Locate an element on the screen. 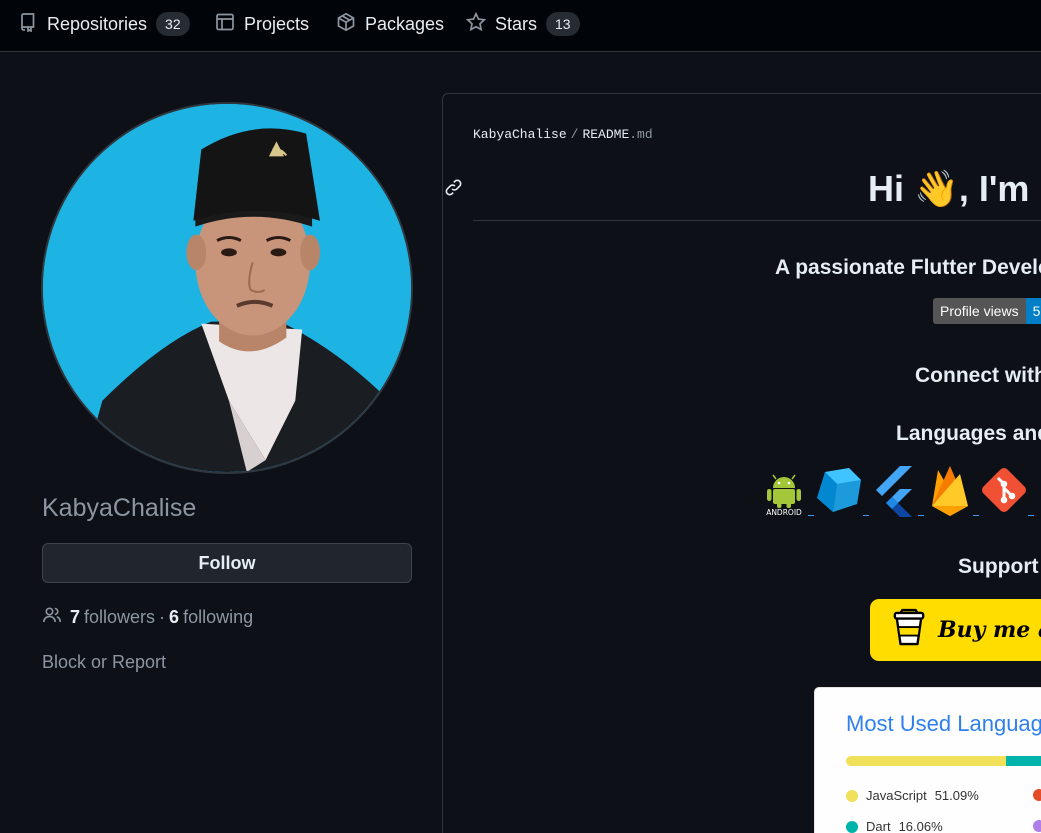 The image size is (1041, 833). language-bar-javascript is located at coordinates (926, 761).